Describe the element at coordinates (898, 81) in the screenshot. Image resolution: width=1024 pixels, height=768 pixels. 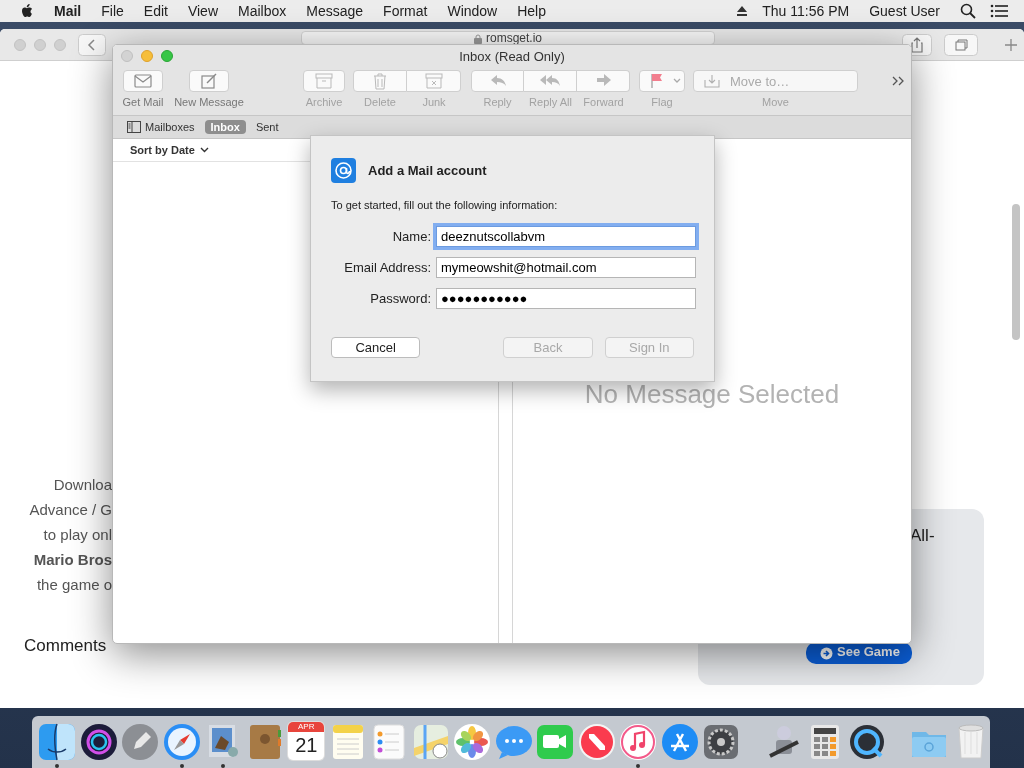
I see `more-chevrons-icon` at that location.